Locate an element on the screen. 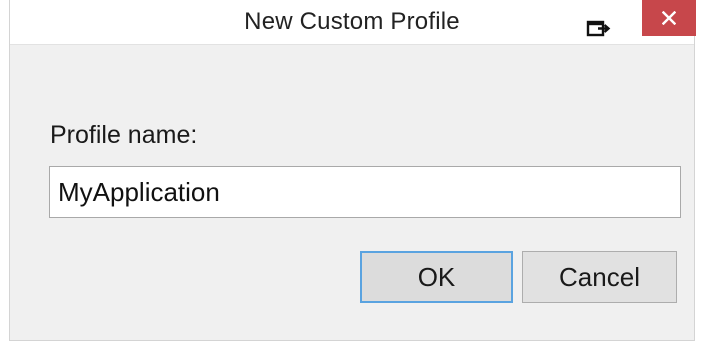 This screenshot has height=343, width=705. close-icon is located at coordinates (669, 18).